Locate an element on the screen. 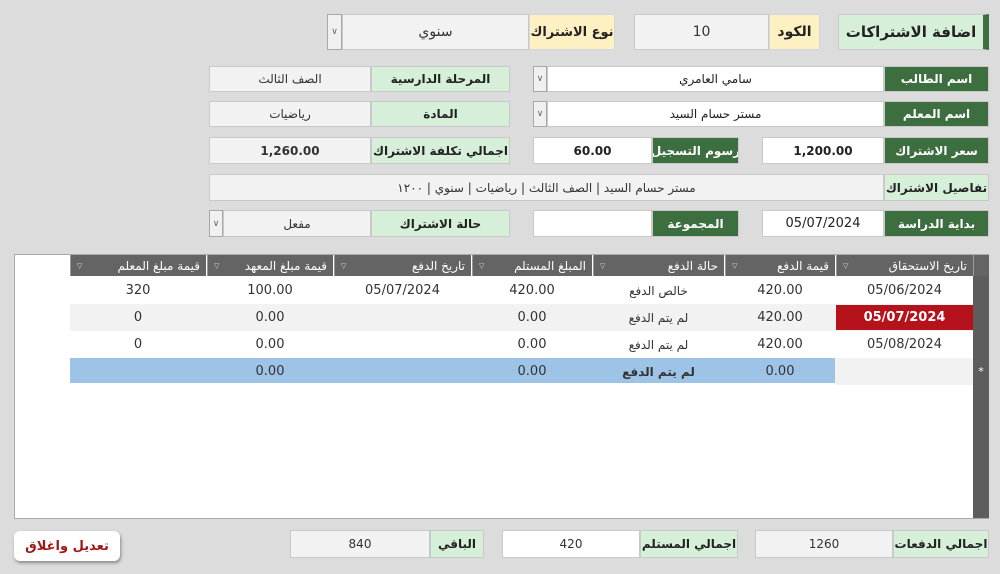  cell-institute-amount: 100.00 is located at coordinates (270, 290).